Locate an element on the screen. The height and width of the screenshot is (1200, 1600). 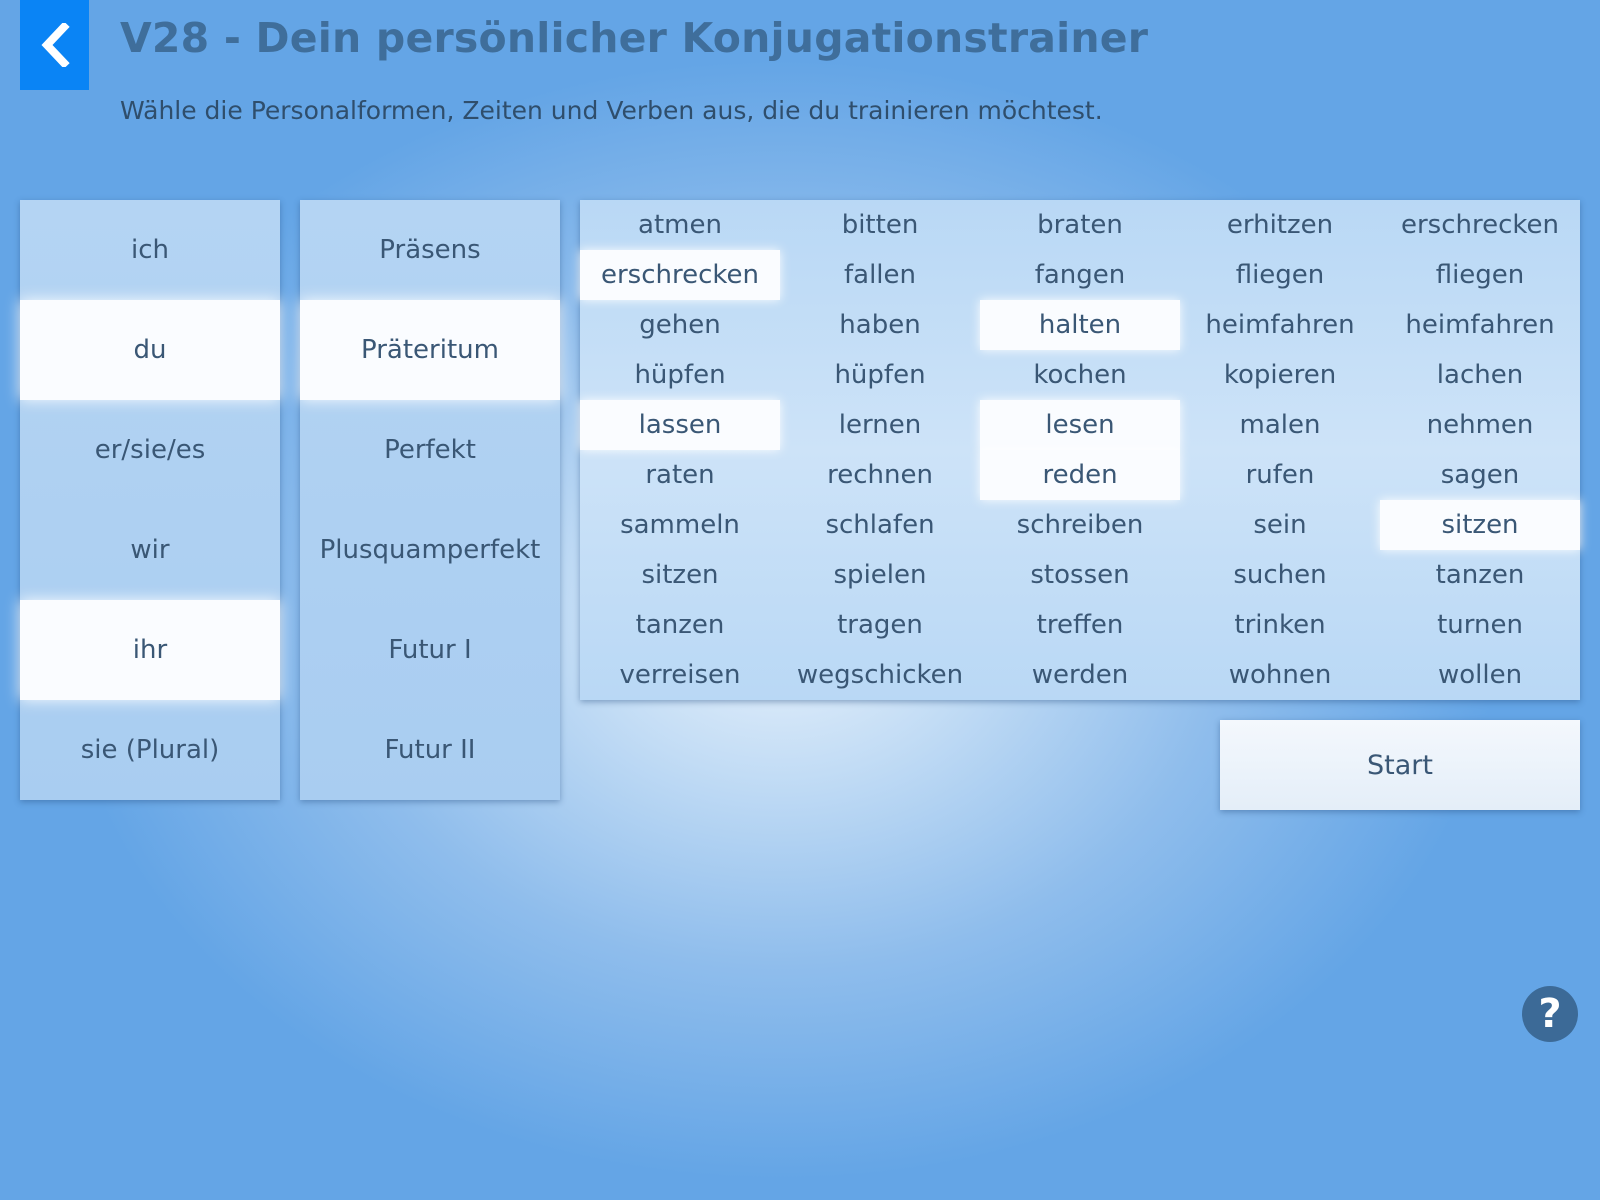
tense-option: Futur II is located at coordinates (430, 750).